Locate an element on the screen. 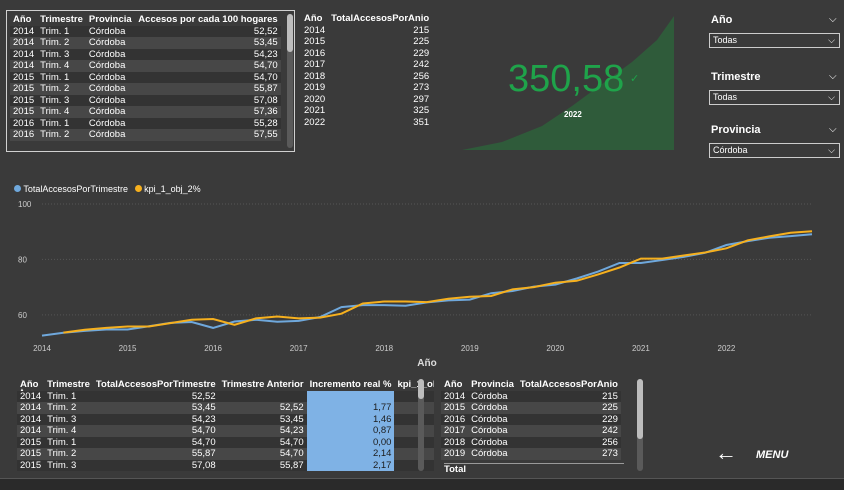  table-row: 2014 Trim. 3 Córdoba 54,23 is located at coordinates (145, 54).